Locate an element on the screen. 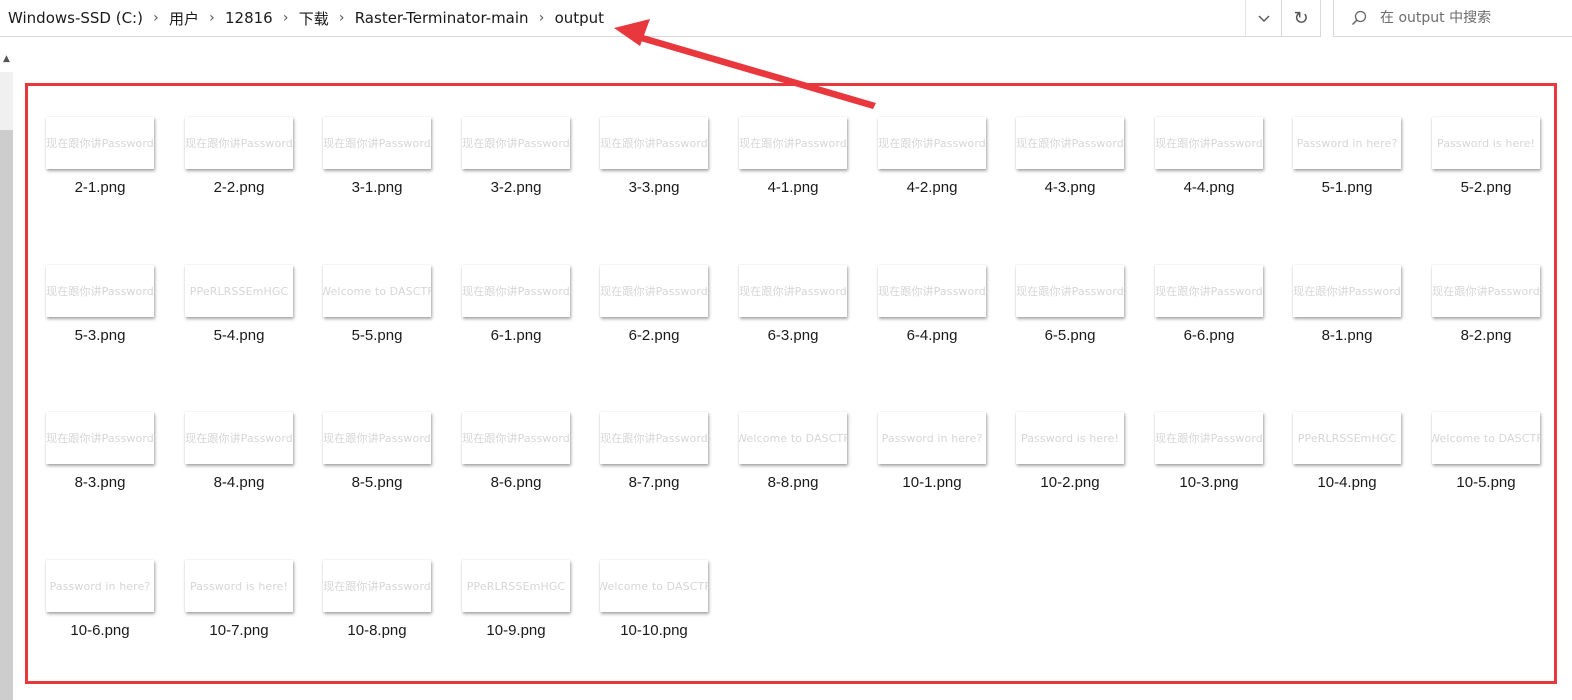  file-item: Password is here! 10-2.png is located at coordinates (1081, 462).